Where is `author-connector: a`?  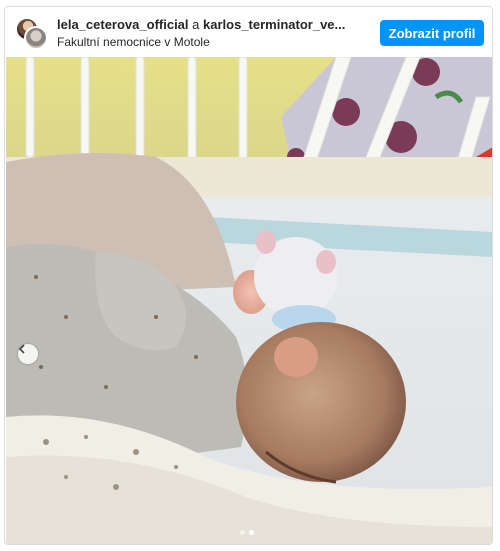
author-connector: a is located at coordinates (196, 24).